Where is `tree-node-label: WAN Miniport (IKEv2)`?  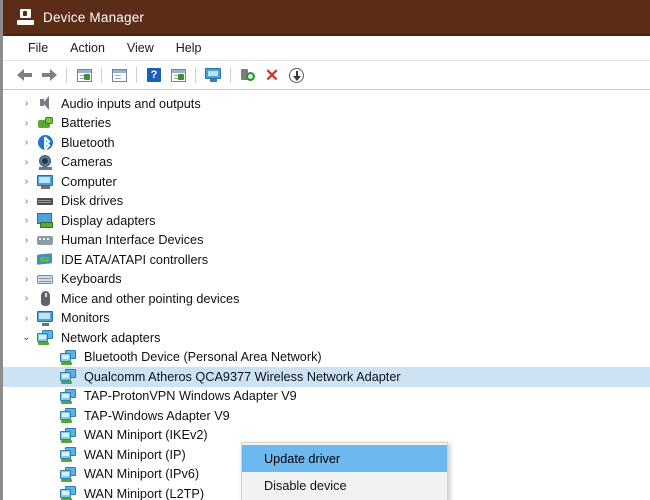 tree-node-label: WAN Miniport (IKEv2) is located at coordinates (146, 435).